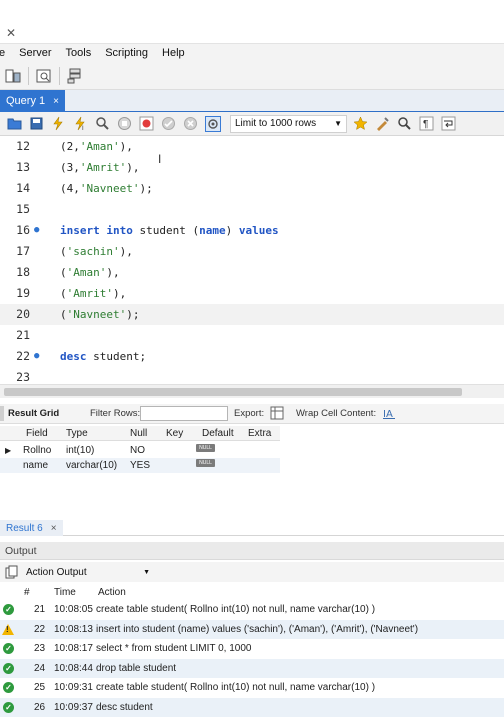 This screenshot has height=720, width=504. I want to click on column-header: Field, so click(37, 433).